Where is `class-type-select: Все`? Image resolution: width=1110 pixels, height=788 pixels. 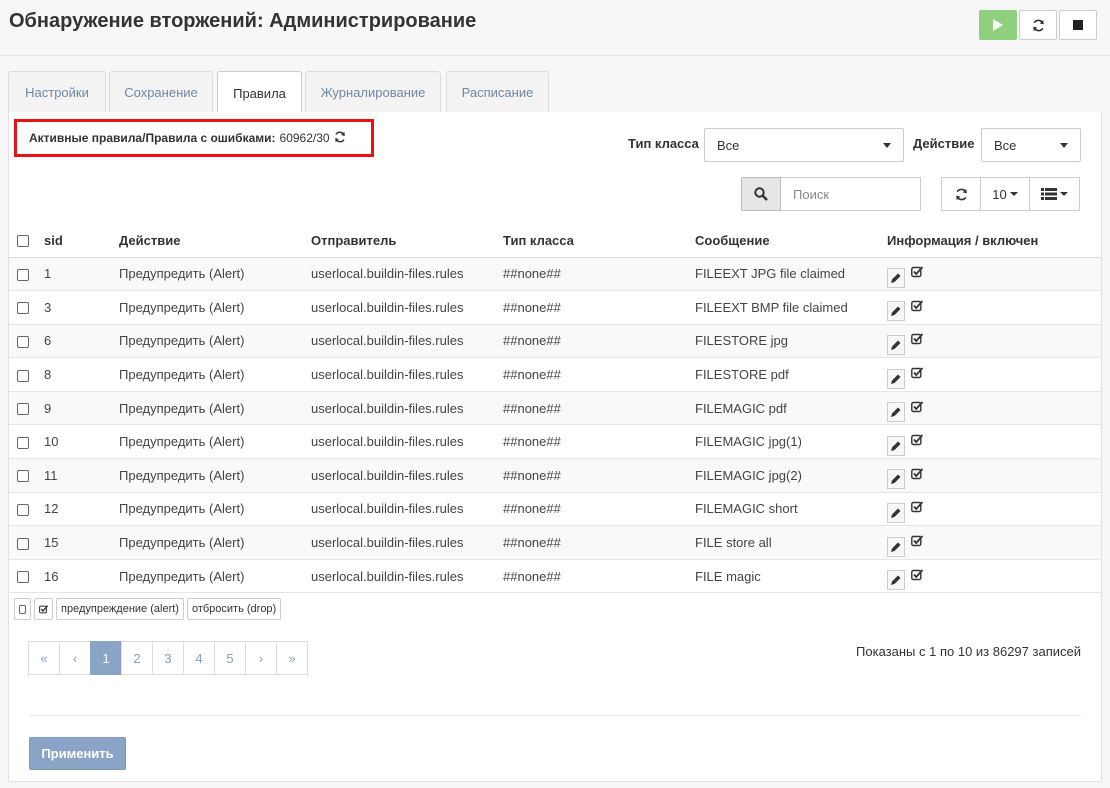 class-type-select: Все is located at coordinates (804, 145).